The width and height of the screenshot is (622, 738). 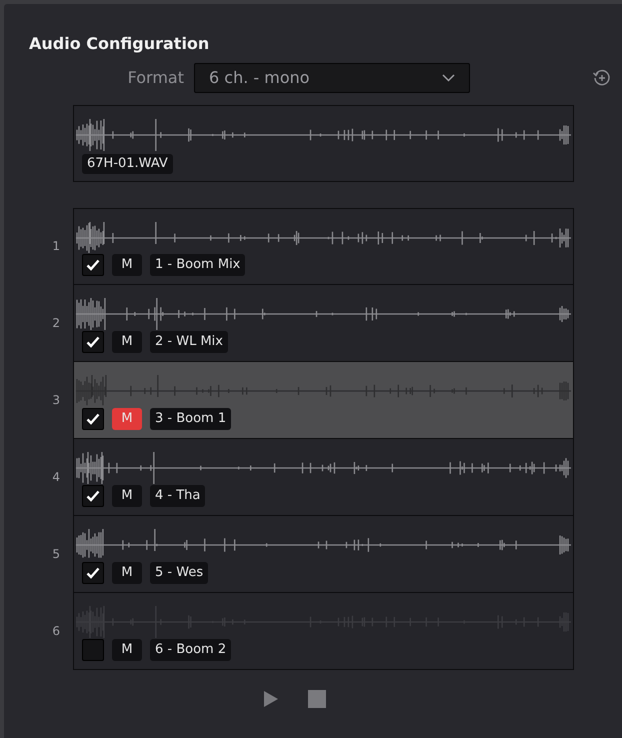 I want to click on track-name: 5 - Wes, so click(x=179, y=573).